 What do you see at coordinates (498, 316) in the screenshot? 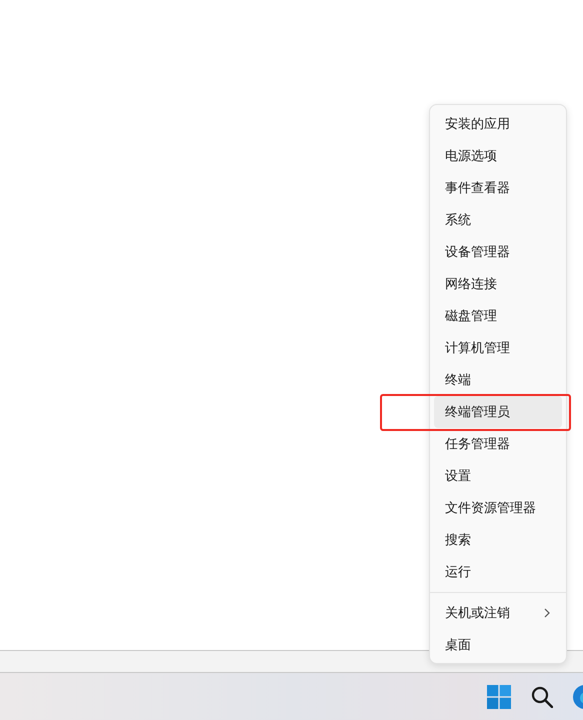
I see `menu-item: 磁盘管理` at bounding box center [498, 316].